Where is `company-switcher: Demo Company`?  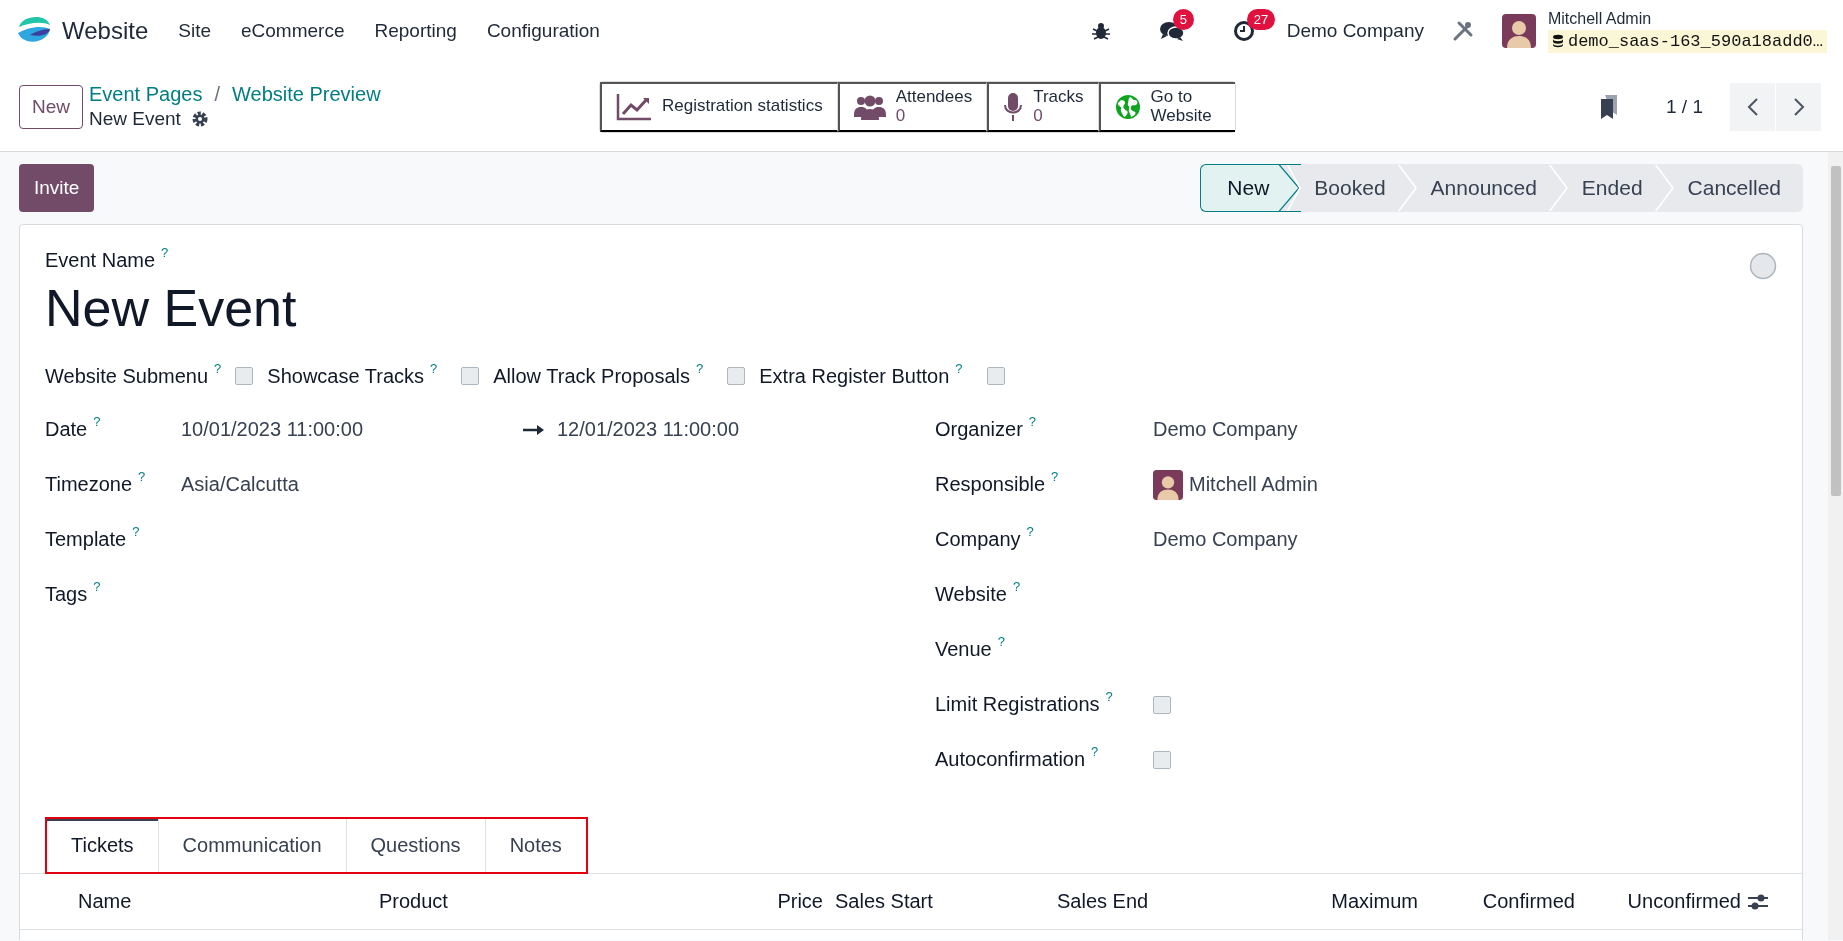
company-switcher: Demo Company is located at coordinates (1355, 31).